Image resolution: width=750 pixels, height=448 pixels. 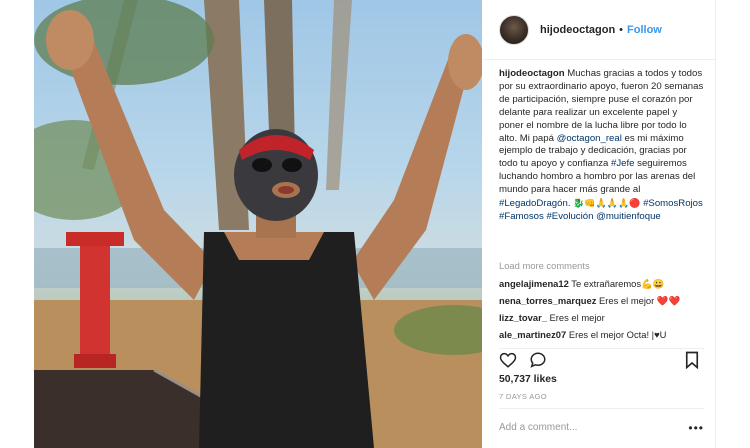 I want to click on comment-item: nena_torres_marquez Eres el mejor ❤️❤️, so click(x=589, y=301).